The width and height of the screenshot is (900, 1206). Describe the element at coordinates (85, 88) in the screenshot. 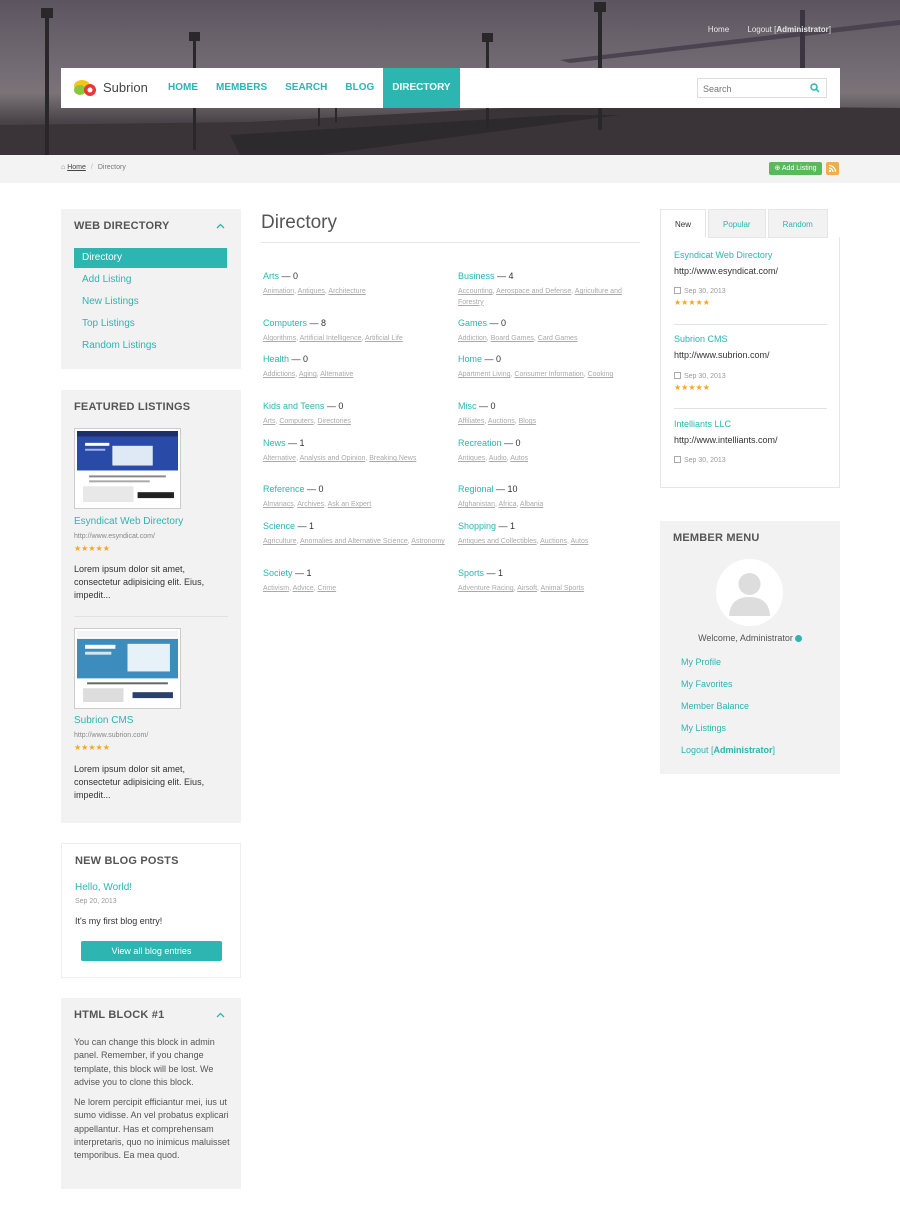

I see `subrion-logo-icon` at that location.